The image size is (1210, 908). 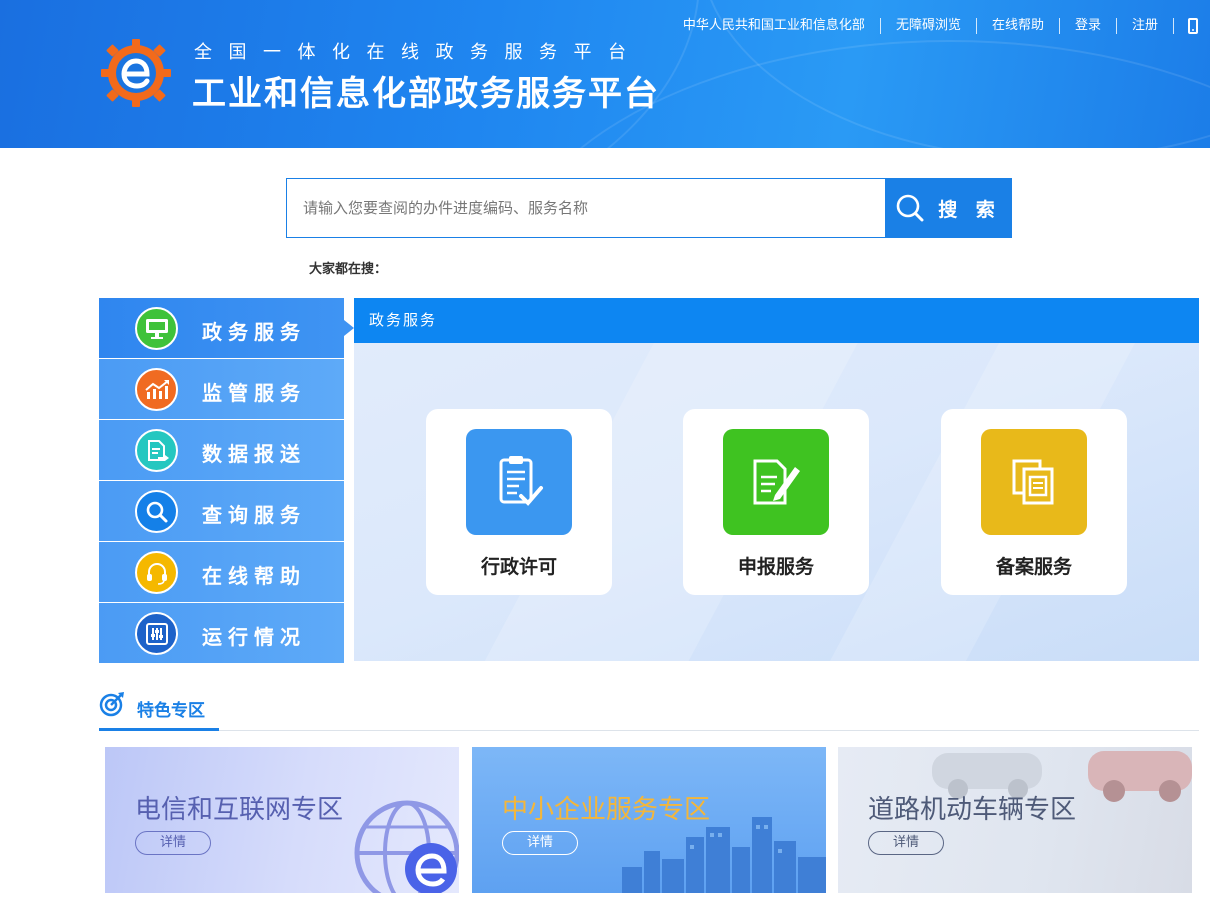 I want to click on search-button: 搜 索, so click(x=948, y=208).